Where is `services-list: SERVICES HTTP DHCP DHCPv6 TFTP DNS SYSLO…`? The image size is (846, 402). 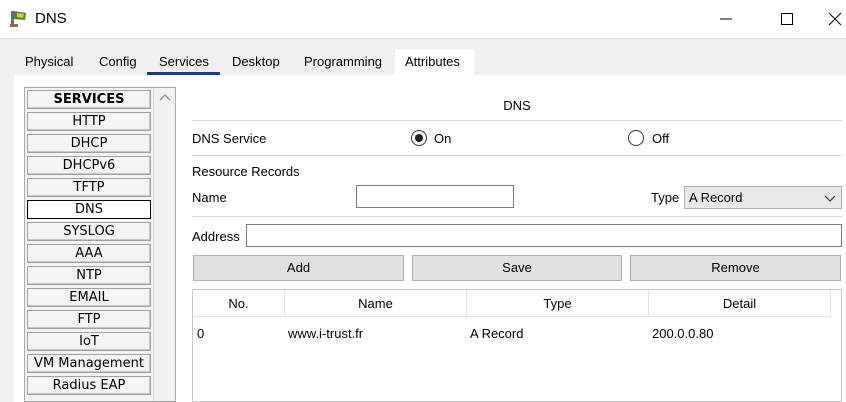
services-list: SERVICES HTTP DHCP DHCPv6 TFTP DNS SYSLO… is located at coordinates (100, 244).